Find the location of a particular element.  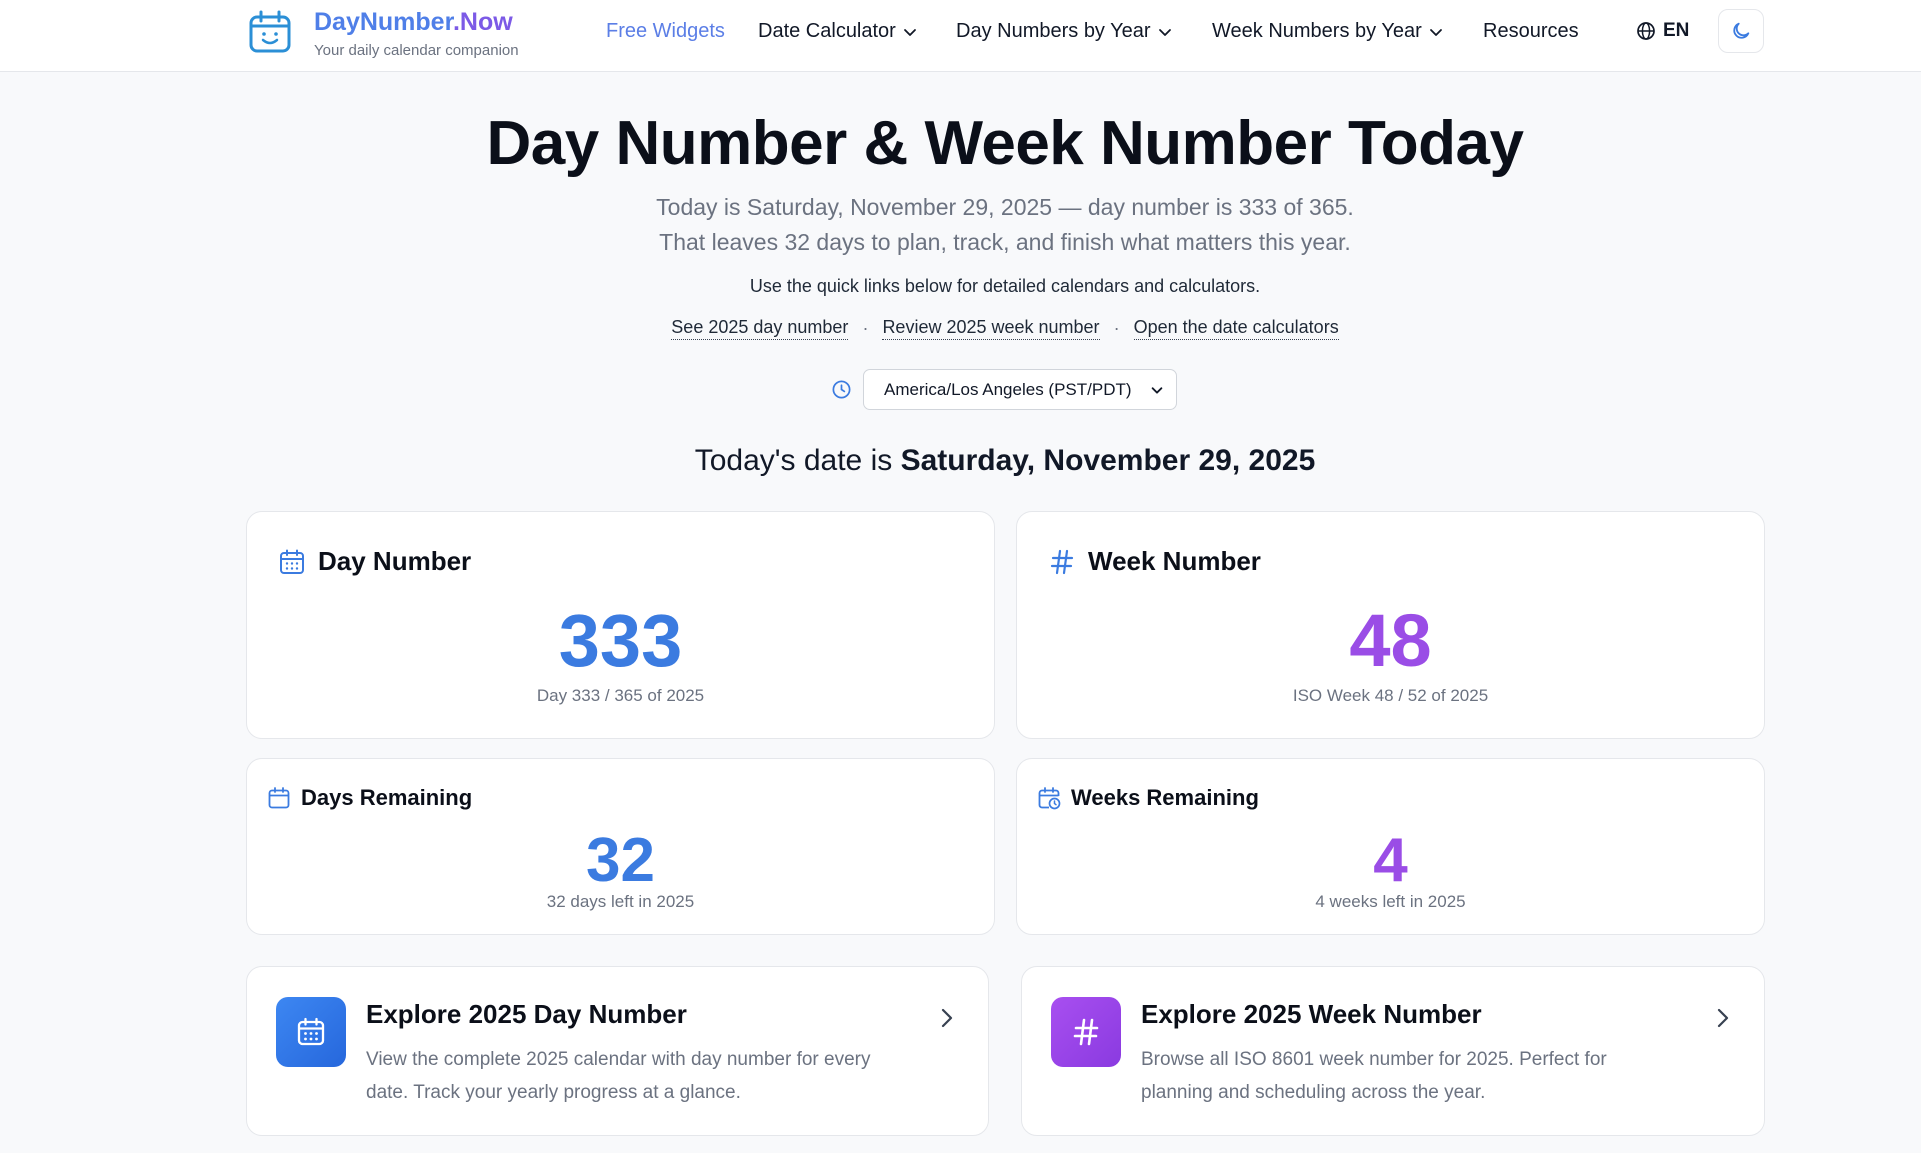

language-selector: EN is located at coordinates (1662, 31).